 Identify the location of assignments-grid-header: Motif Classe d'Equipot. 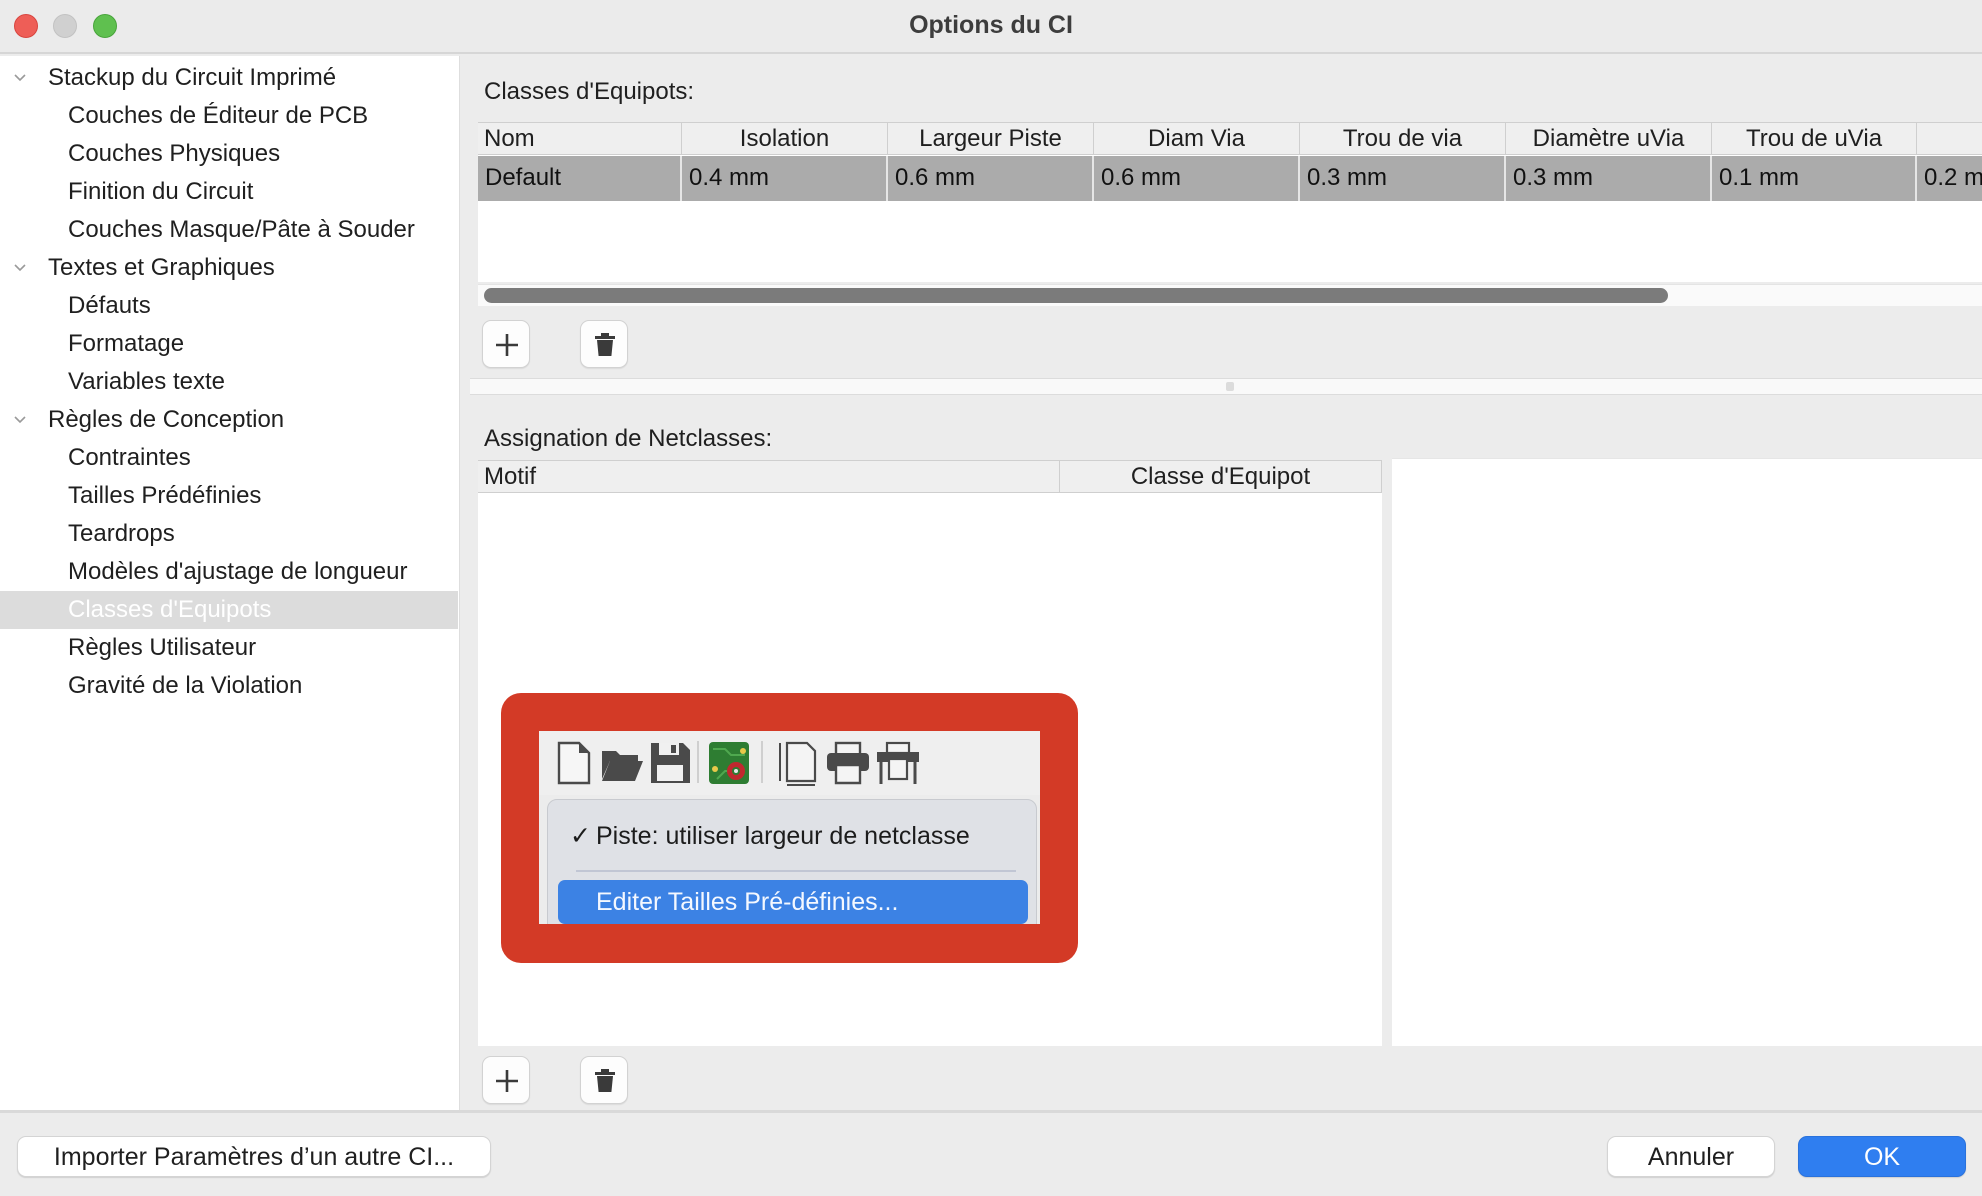
(930, 476).